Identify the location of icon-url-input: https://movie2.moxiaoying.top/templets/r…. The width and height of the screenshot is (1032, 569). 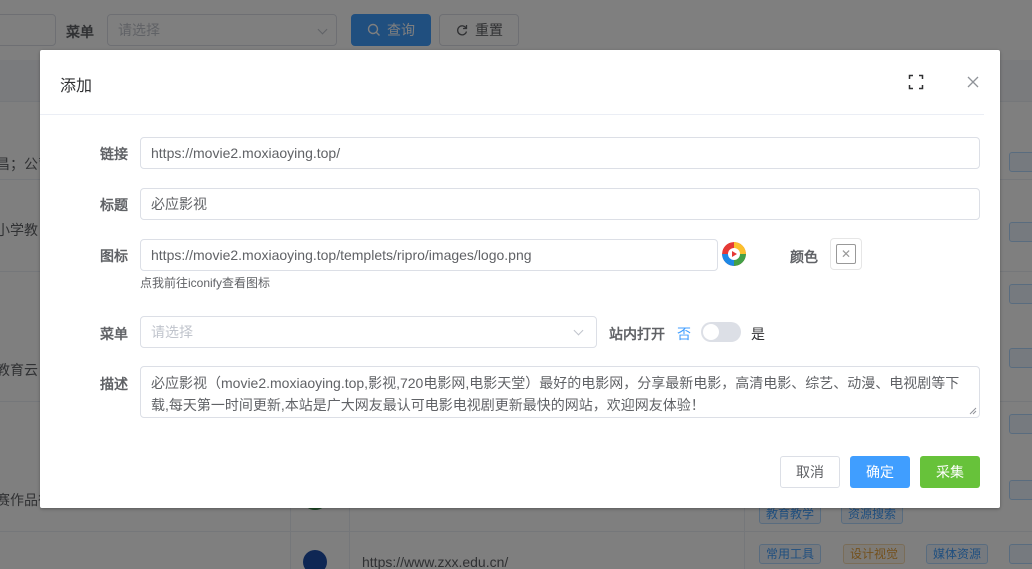
(429, 255).